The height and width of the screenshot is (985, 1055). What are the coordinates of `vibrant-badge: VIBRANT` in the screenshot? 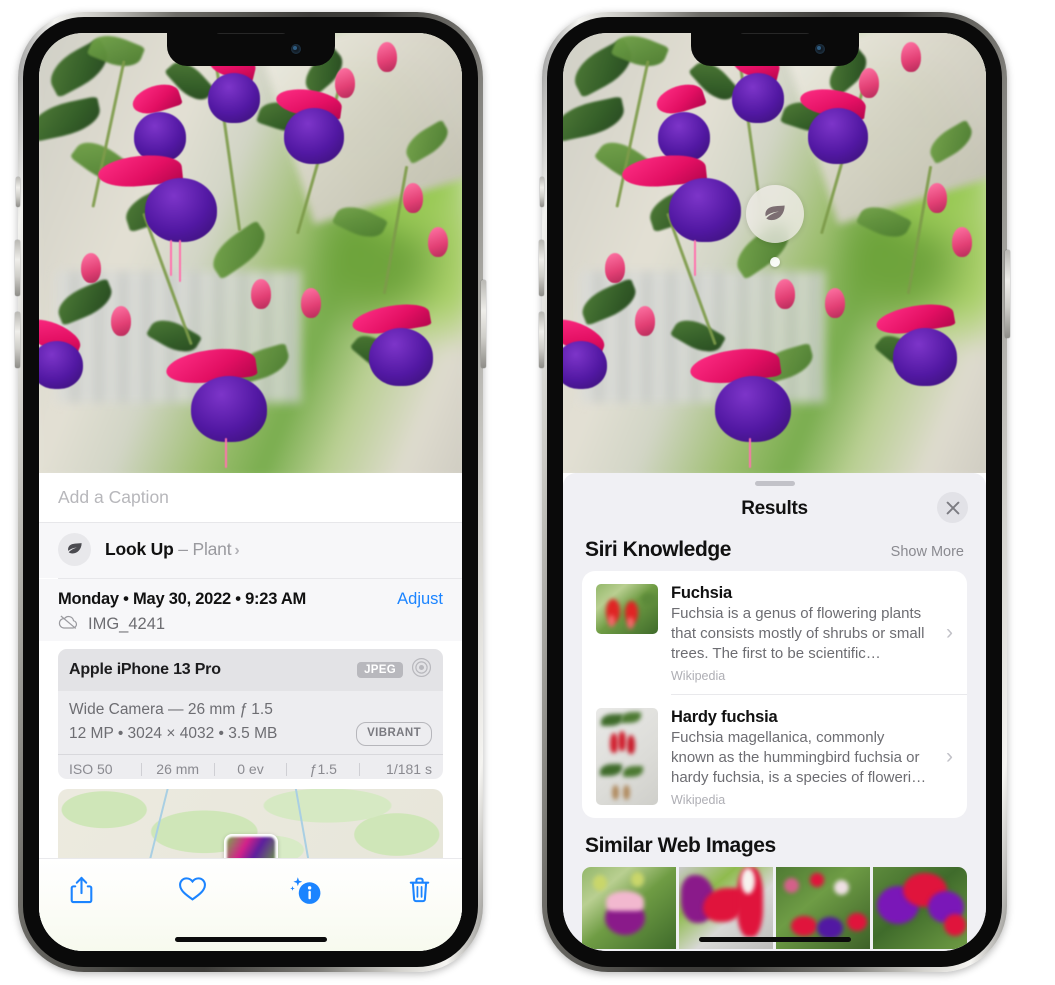 It's located at (394, 734).